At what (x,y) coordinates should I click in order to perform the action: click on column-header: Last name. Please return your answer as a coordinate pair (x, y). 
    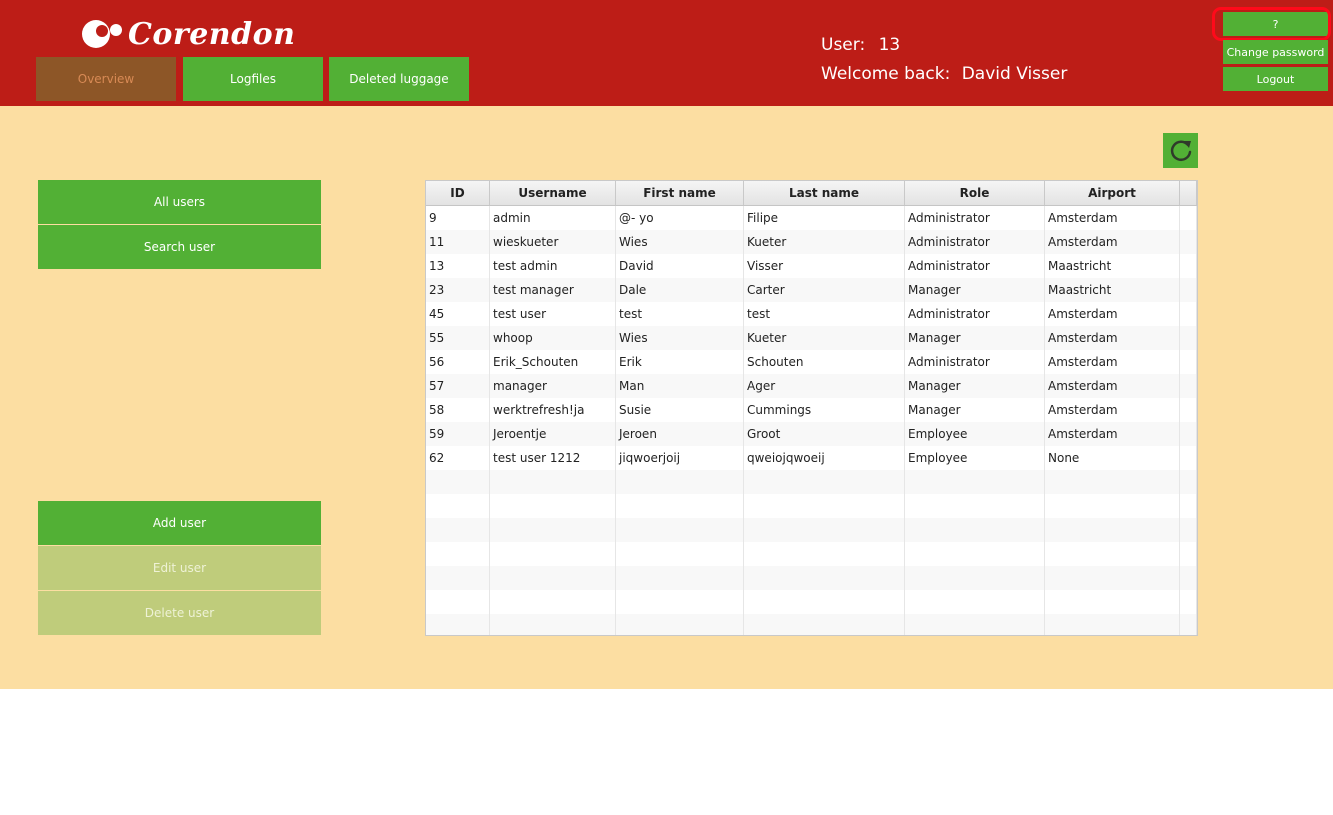
    Looking at the image, I should click on (824, 193).